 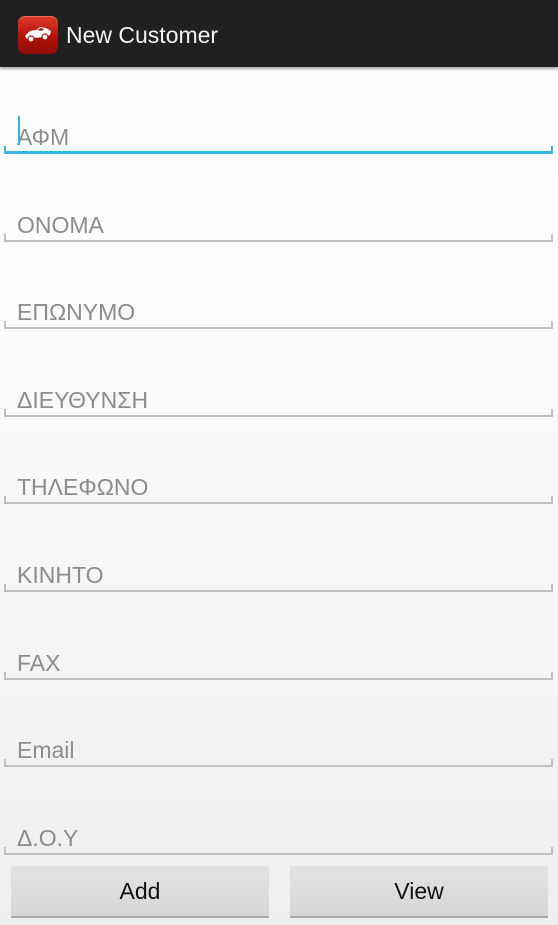 I want to click on car-icon, so click(x=38, y=35).